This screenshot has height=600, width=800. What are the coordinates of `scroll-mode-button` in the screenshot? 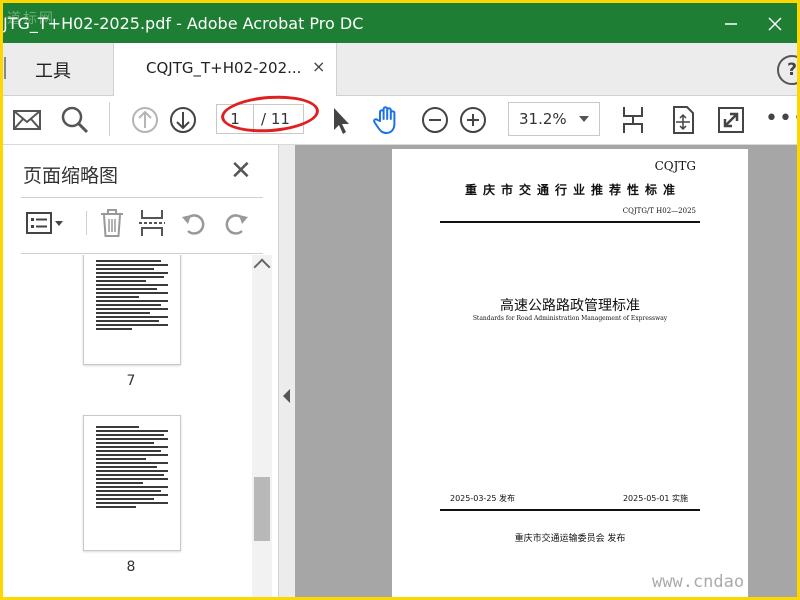 It's located at (683, 120).